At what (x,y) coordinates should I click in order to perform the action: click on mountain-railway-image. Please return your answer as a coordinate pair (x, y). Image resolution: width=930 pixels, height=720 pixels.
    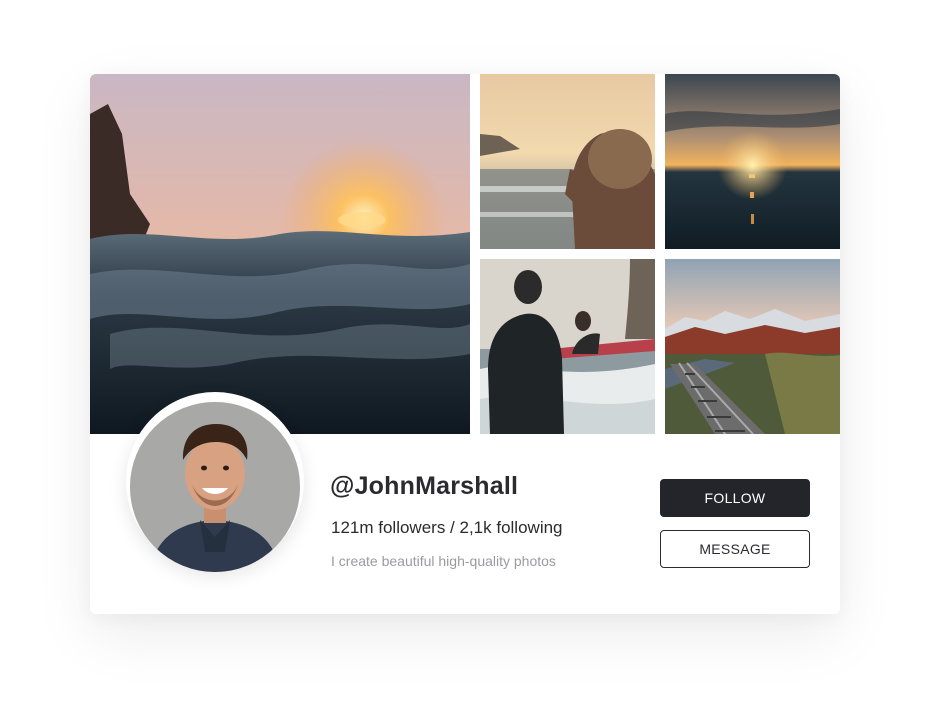
    Looking at the image, I should click on (752, 346).